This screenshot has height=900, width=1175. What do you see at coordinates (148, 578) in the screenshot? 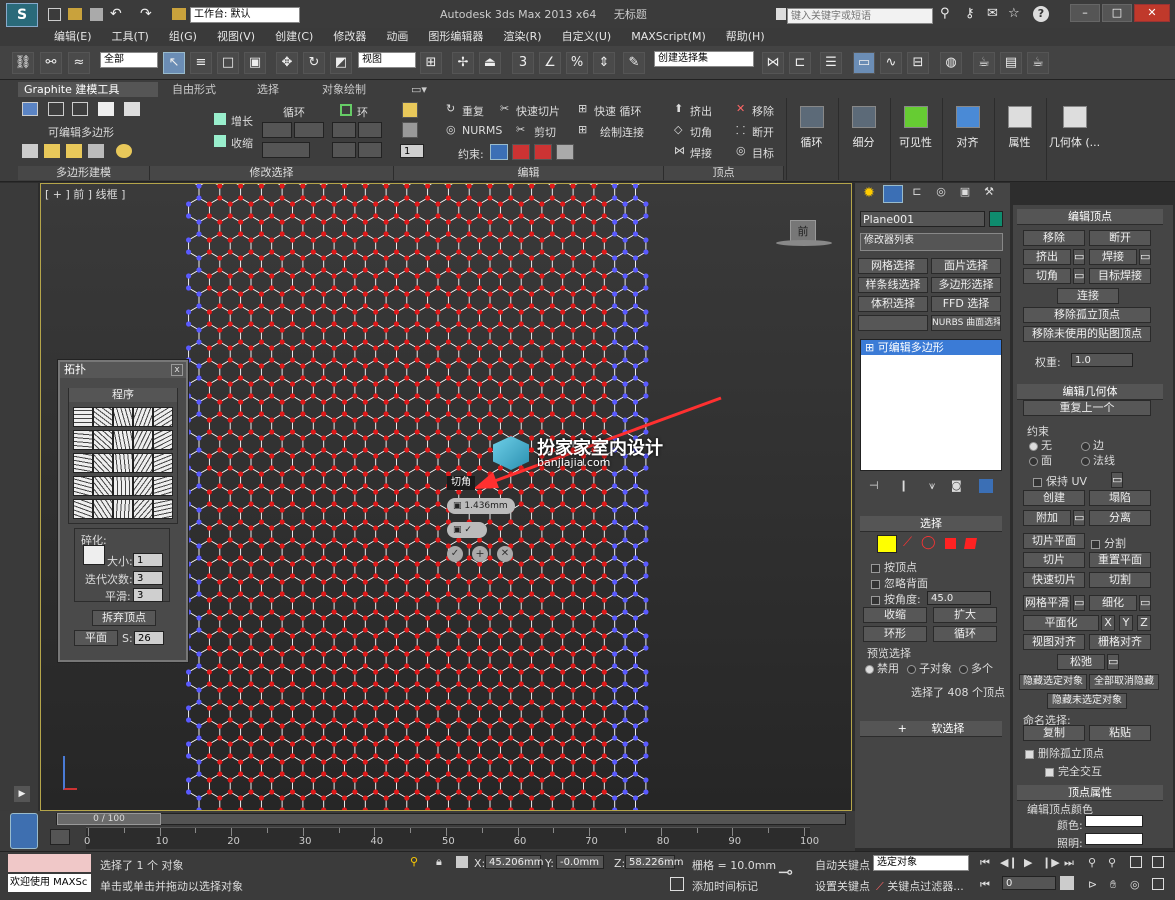
I see `iterations-spinner: 3` at bounding box center [148, 578].